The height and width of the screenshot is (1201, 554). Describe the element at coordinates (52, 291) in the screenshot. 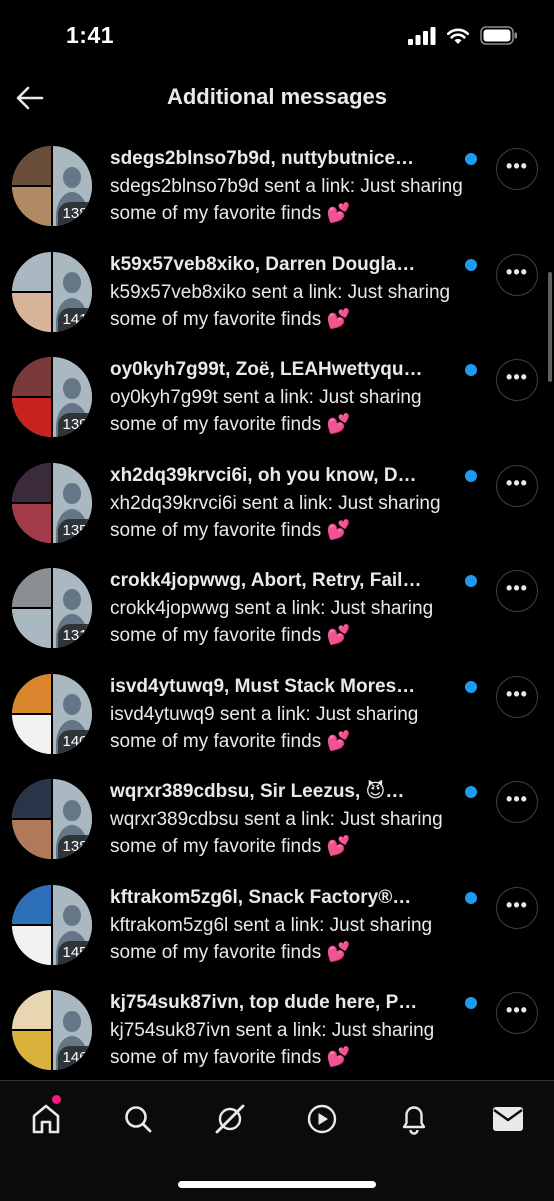

I see `group-avatar: 141` at that location.